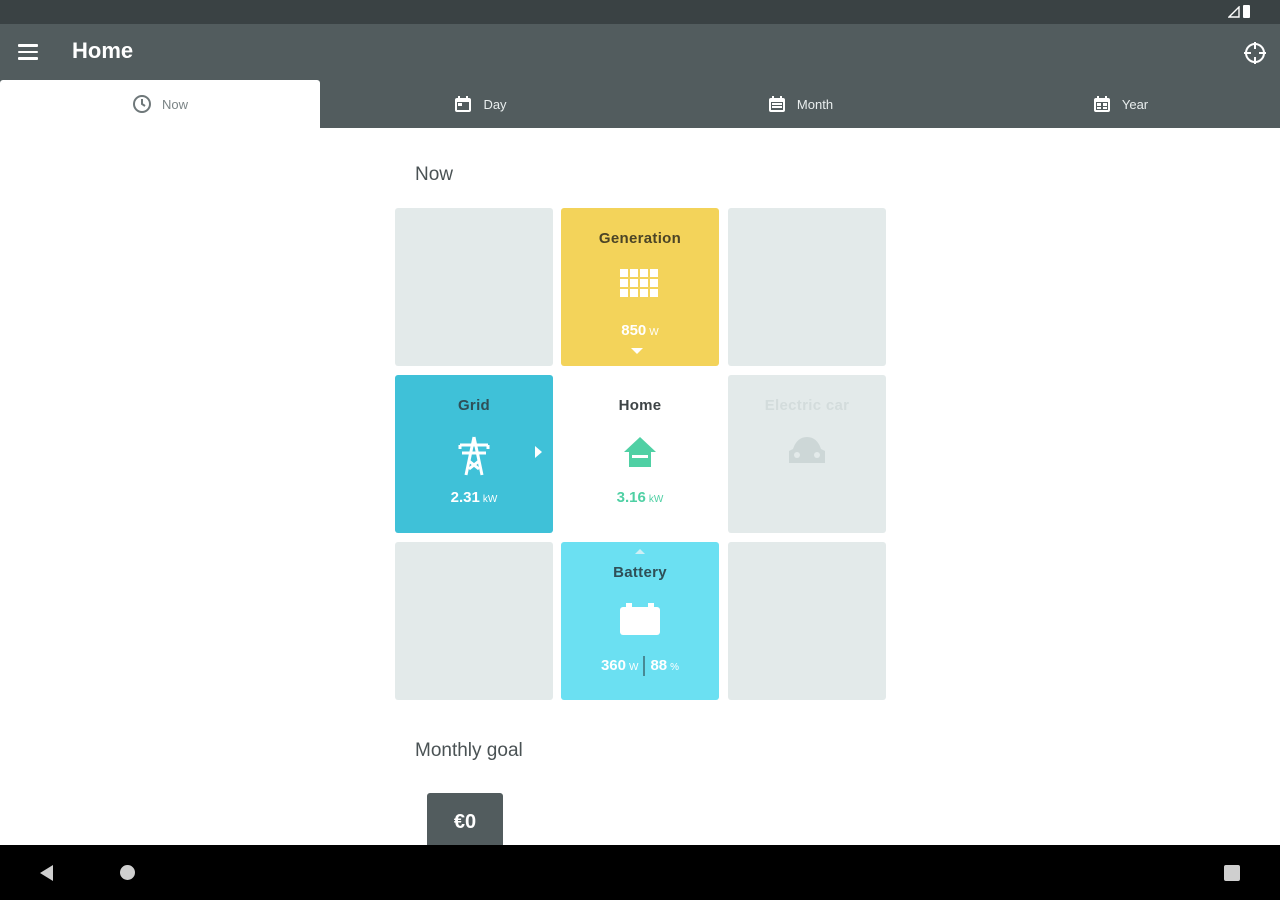  I want to click on signal-icon, so click(1234, 12).